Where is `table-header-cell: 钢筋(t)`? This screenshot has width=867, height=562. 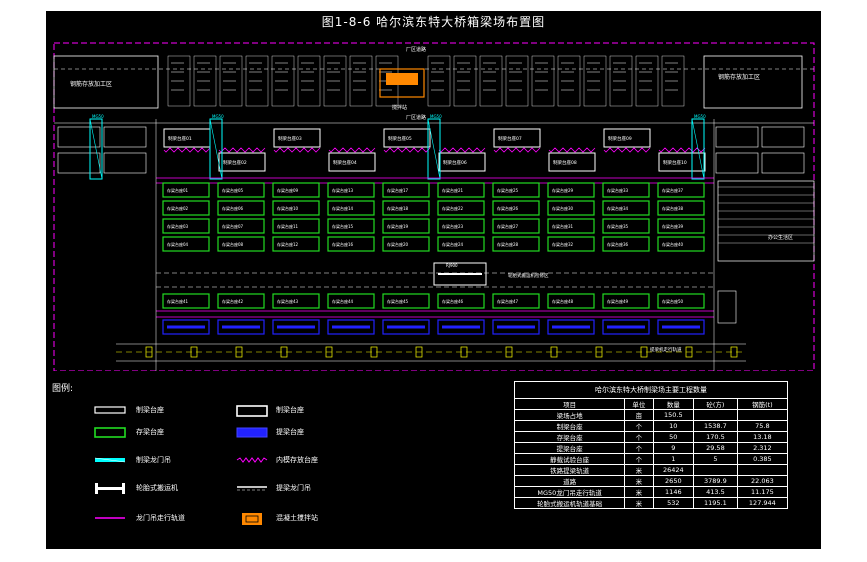
table-header-cell: 钢筋(t) is located at coordinates (762, 404).